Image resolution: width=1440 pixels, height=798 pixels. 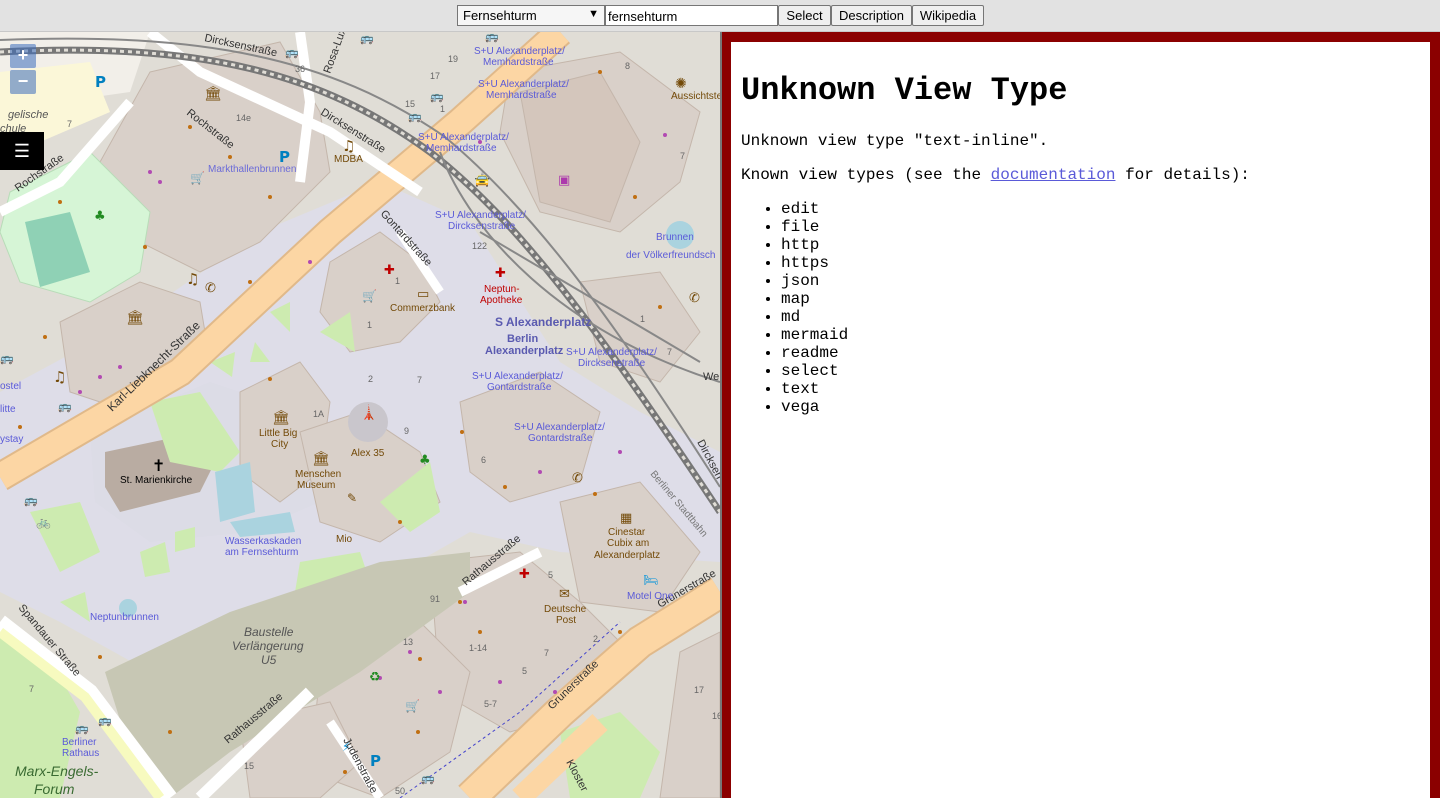 I want to click on list-item: http, so click(x=814, y=245).